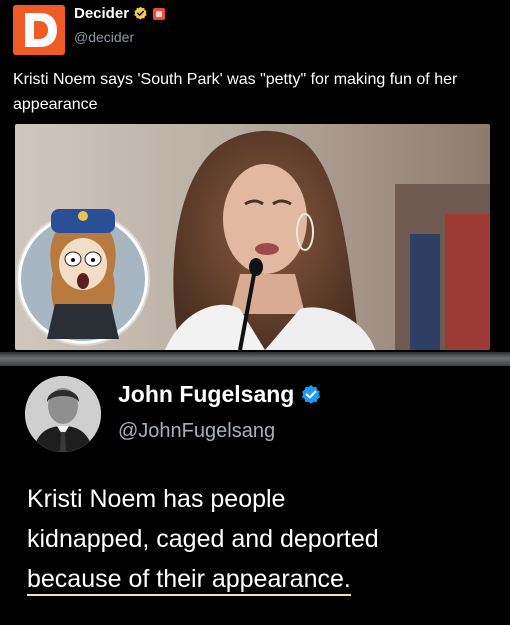 This screenshot has height=625, width=510. Describe the element at coordinates (206, 394) in the screenshot. I see `author-name-text: John Fugelsang` at that location.